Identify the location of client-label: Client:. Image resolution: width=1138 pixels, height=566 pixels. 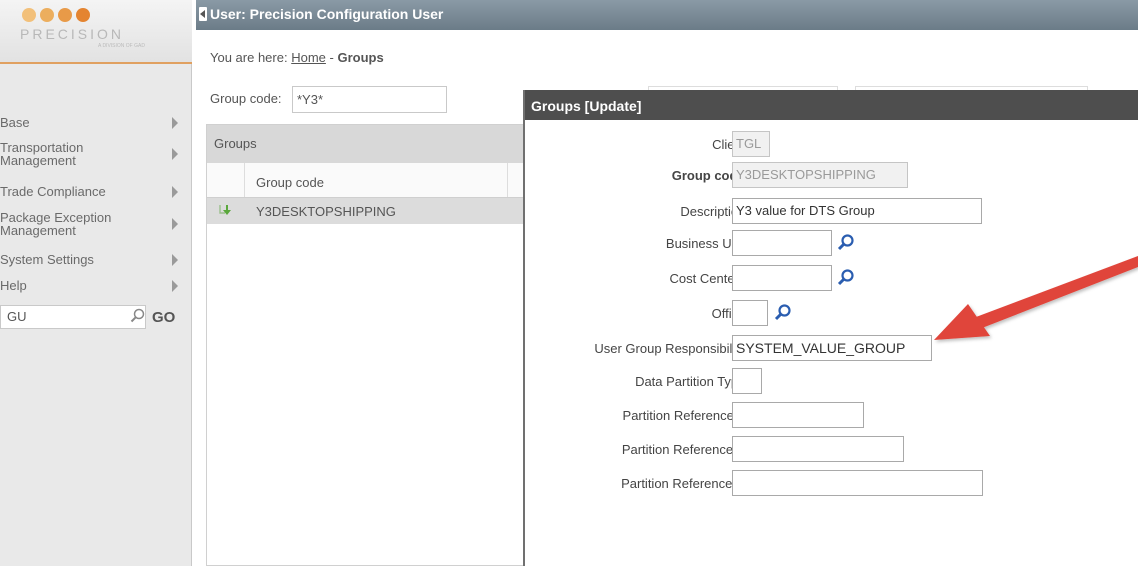
(730, 144).